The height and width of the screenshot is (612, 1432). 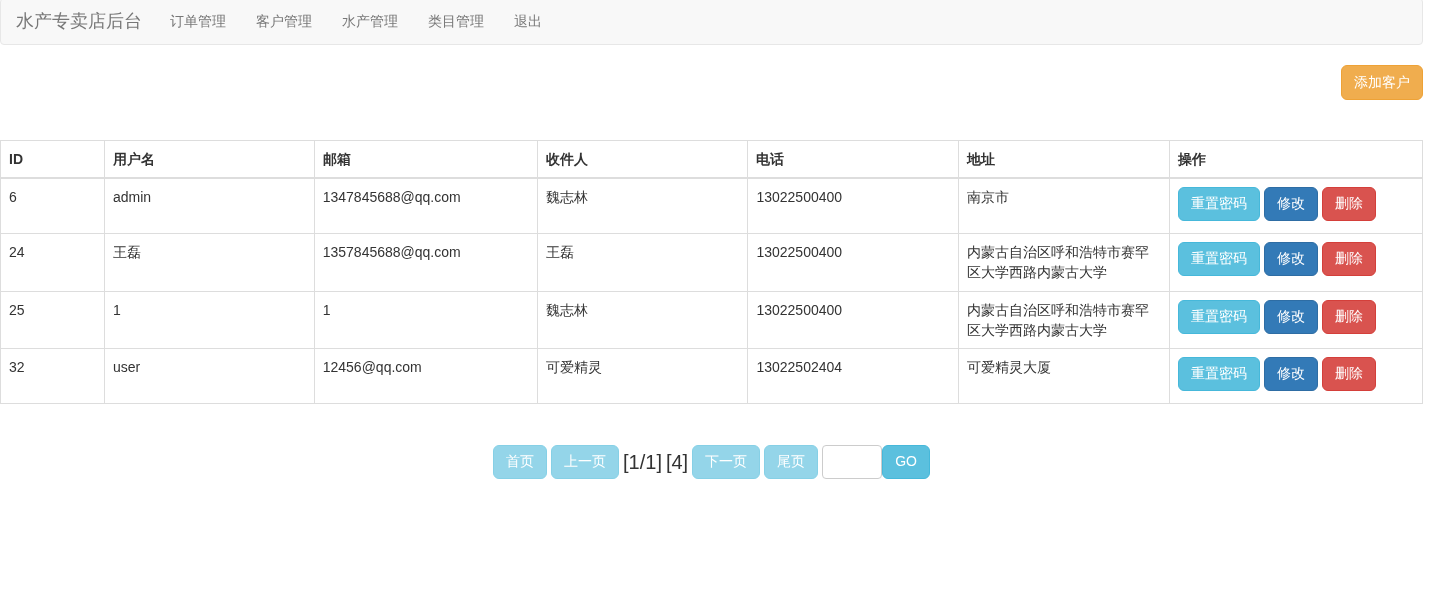 I want to click on column-header: 收件人, so click(x=642, y=159).